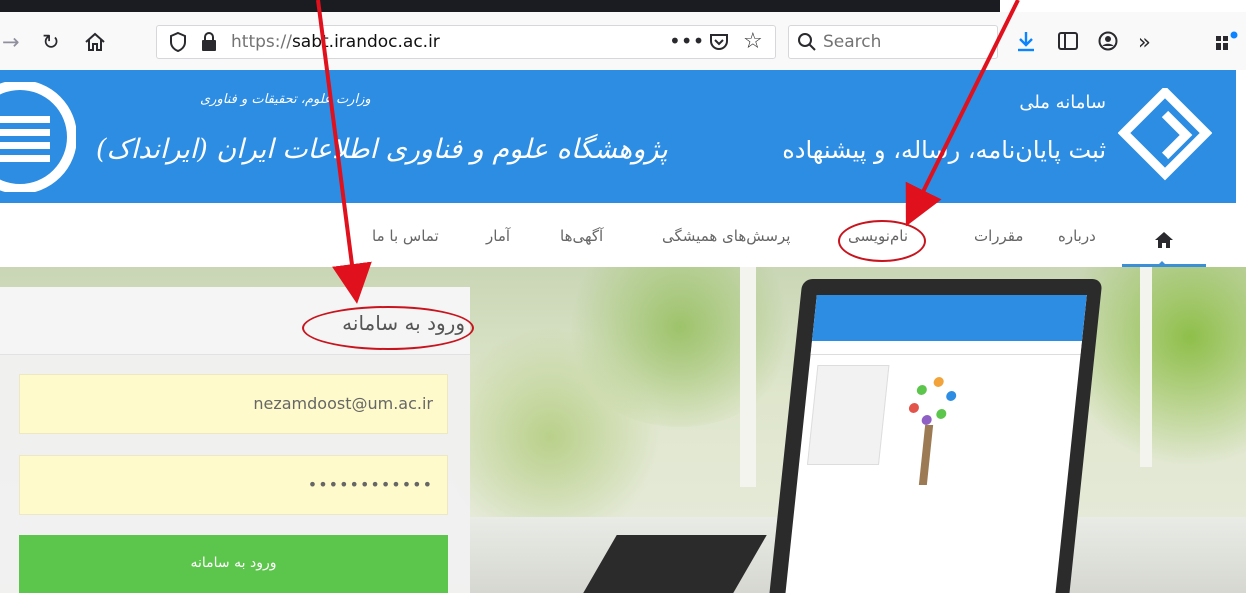  Describe the element at coordinates (1241, 136) in the screenshot. I see `banner-edge` at that location.